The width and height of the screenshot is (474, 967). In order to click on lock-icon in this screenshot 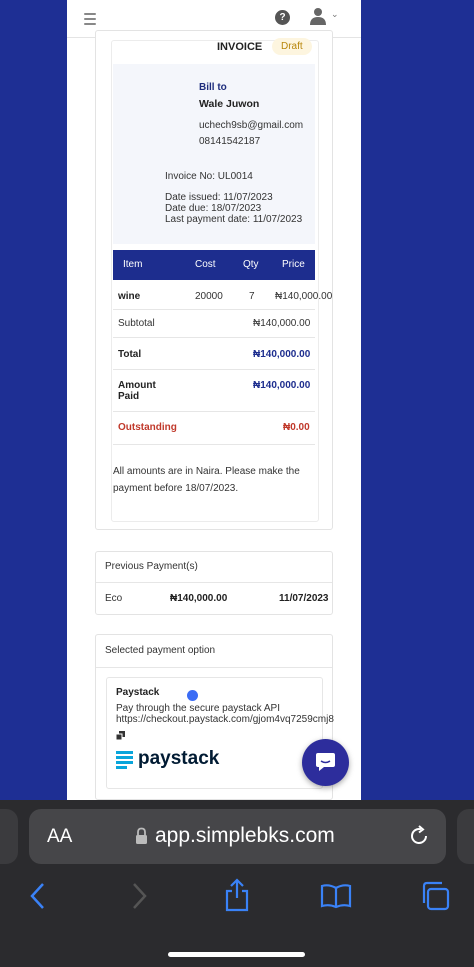, I will do `click(141, 836)`.